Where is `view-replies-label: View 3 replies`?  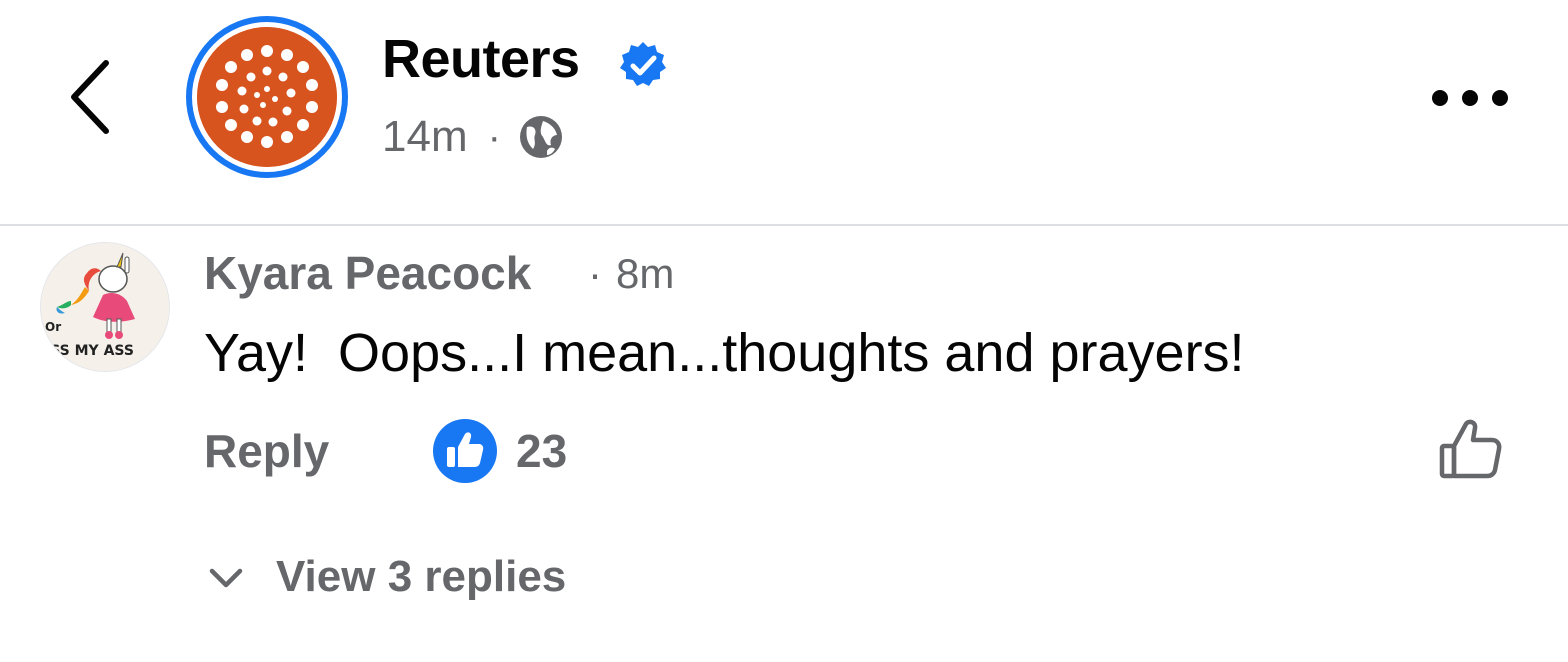
view-replies-label: View 3 replies is located at coordinates (421, 576).